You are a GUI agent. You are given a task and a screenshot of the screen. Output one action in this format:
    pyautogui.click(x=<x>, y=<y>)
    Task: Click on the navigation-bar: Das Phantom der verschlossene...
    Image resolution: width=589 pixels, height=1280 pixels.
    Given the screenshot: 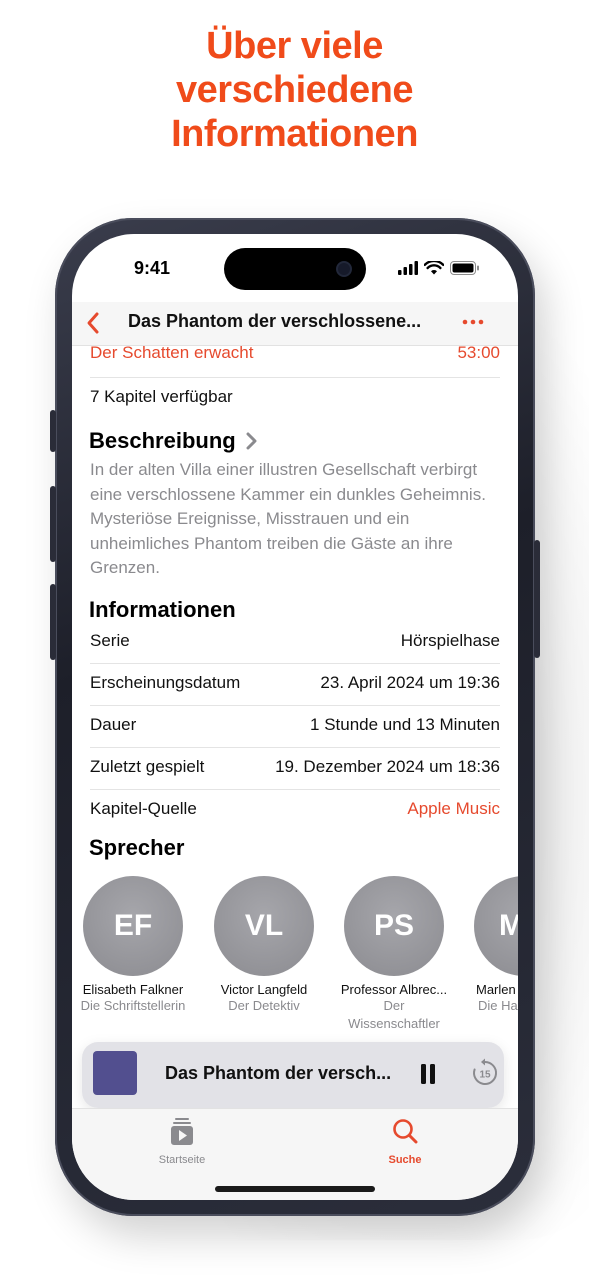 What is the action you would take?
    pyautogui.click(x=295, y=324)
    